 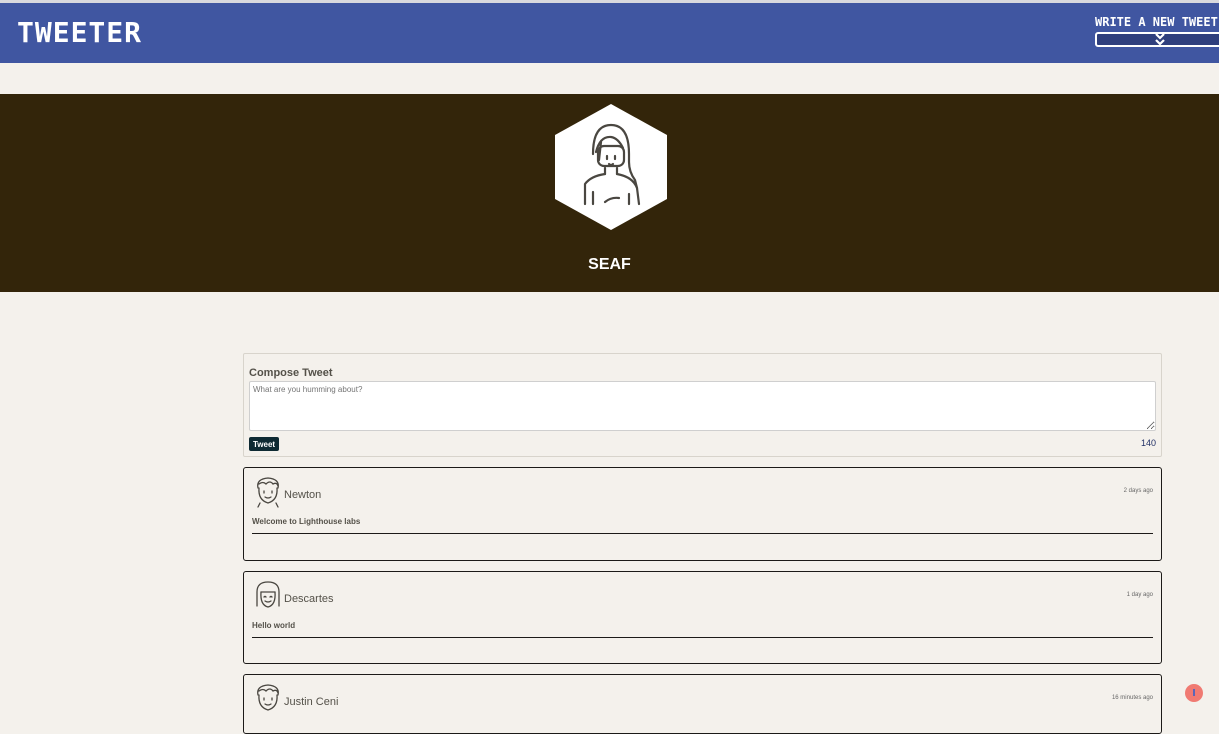 I want to click on compose-title: Compose Tweet, so click(x=291, y=373).